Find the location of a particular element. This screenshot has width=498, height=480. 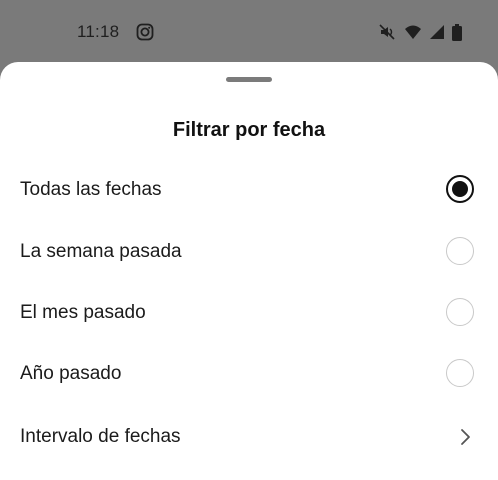

drag-handle is located at coordinates (249, 79).